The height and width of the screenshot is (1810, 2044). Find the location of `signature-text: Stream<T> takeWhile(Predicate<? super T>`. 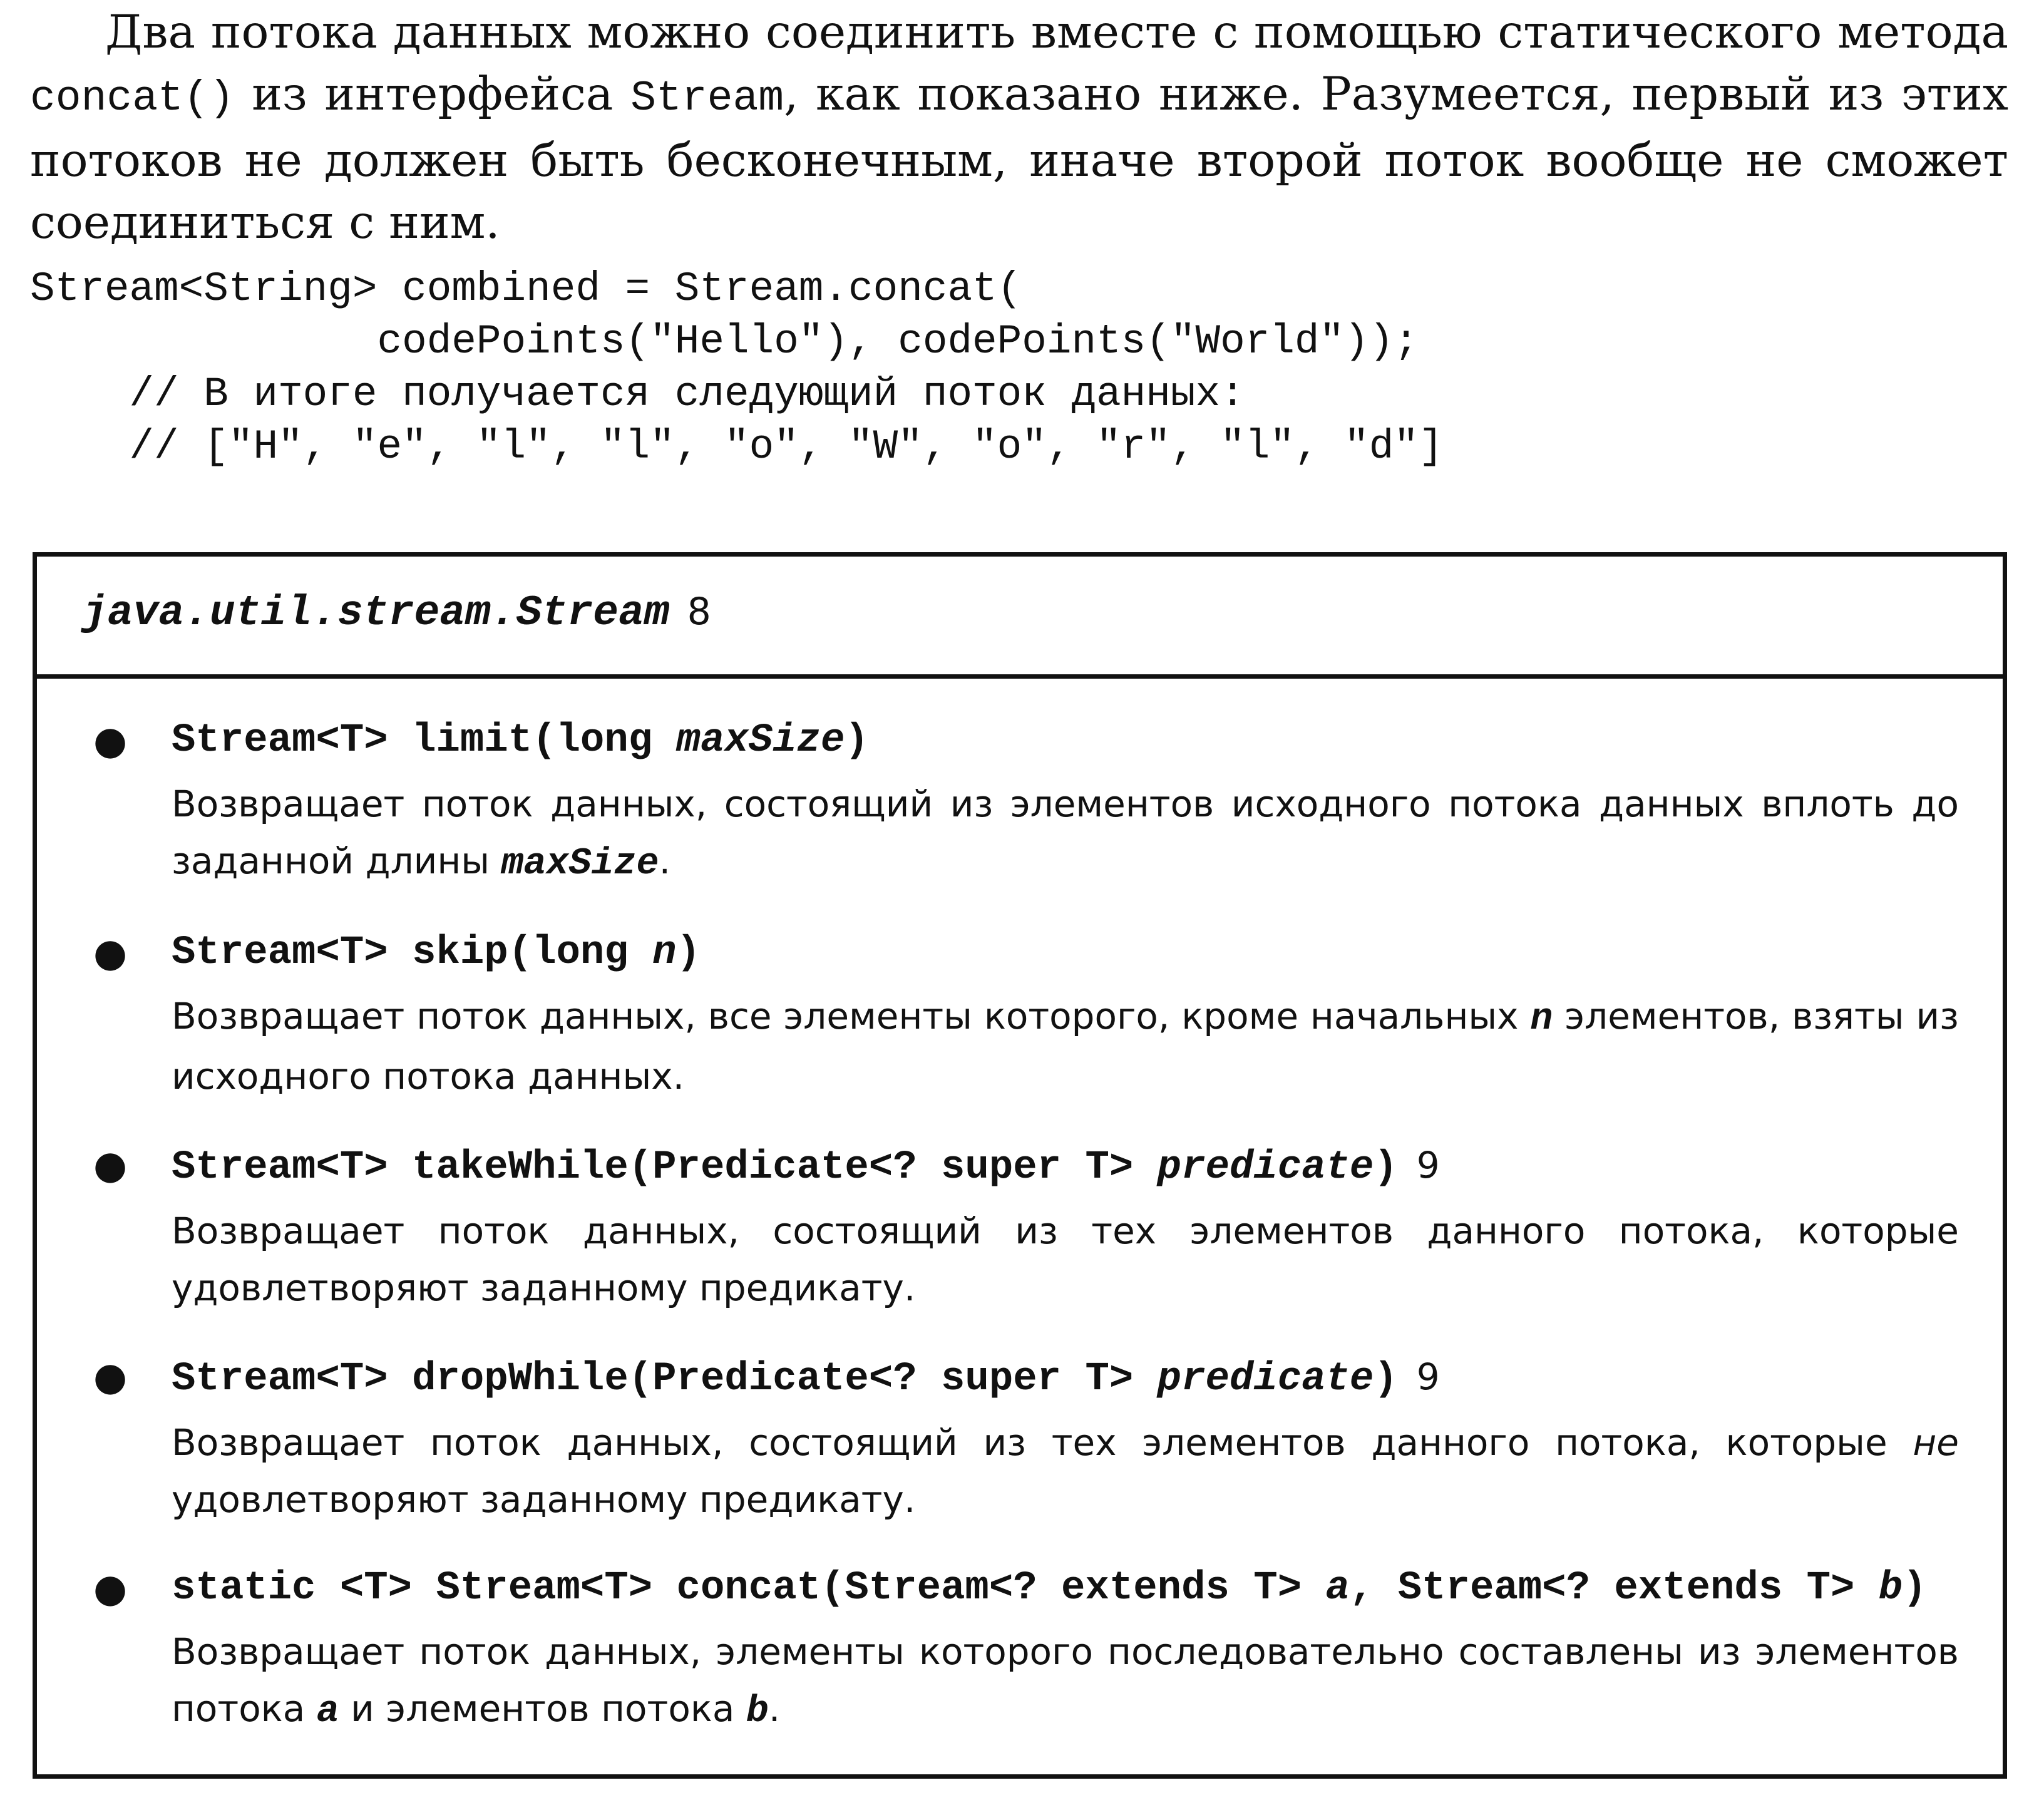

signature-text: Stream<T> takeWhile(Predicate<? super T> is located at coordinates (665, 1167).